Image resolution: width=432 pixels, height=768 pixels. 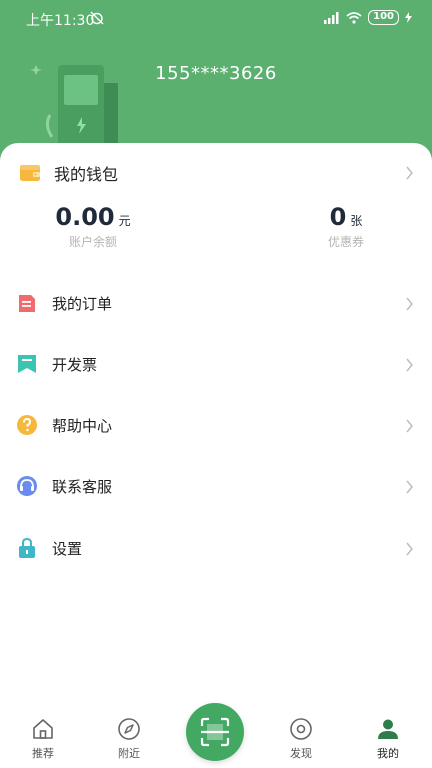 I want to click on tab-recommend: 推荐, so click(x=43, y=739).